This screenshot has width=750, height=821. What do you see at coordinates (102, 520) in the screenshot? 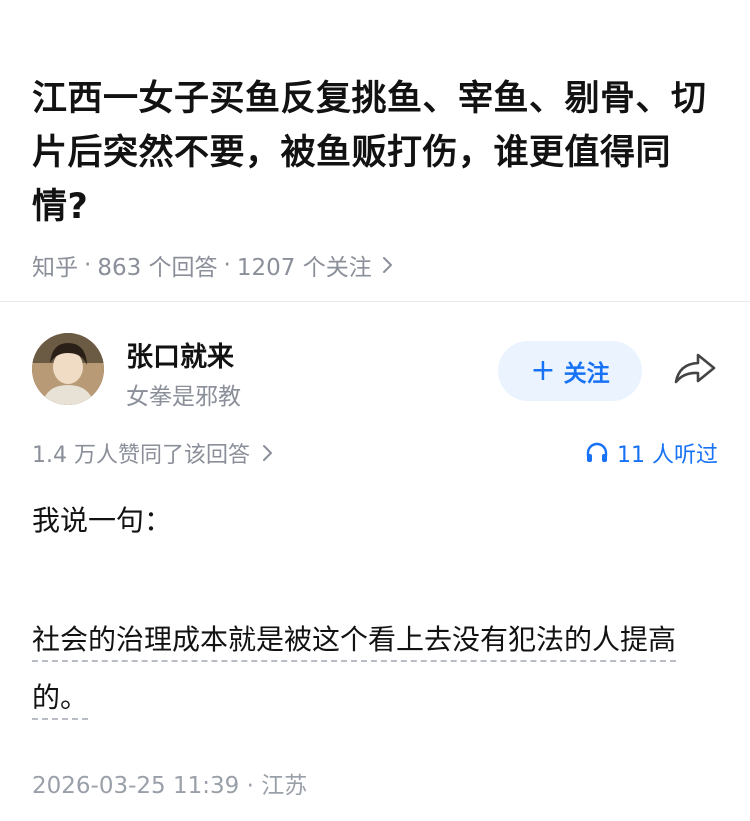
I see `answer-paragraph: 我说一句：` at bounding box center [102, 520].